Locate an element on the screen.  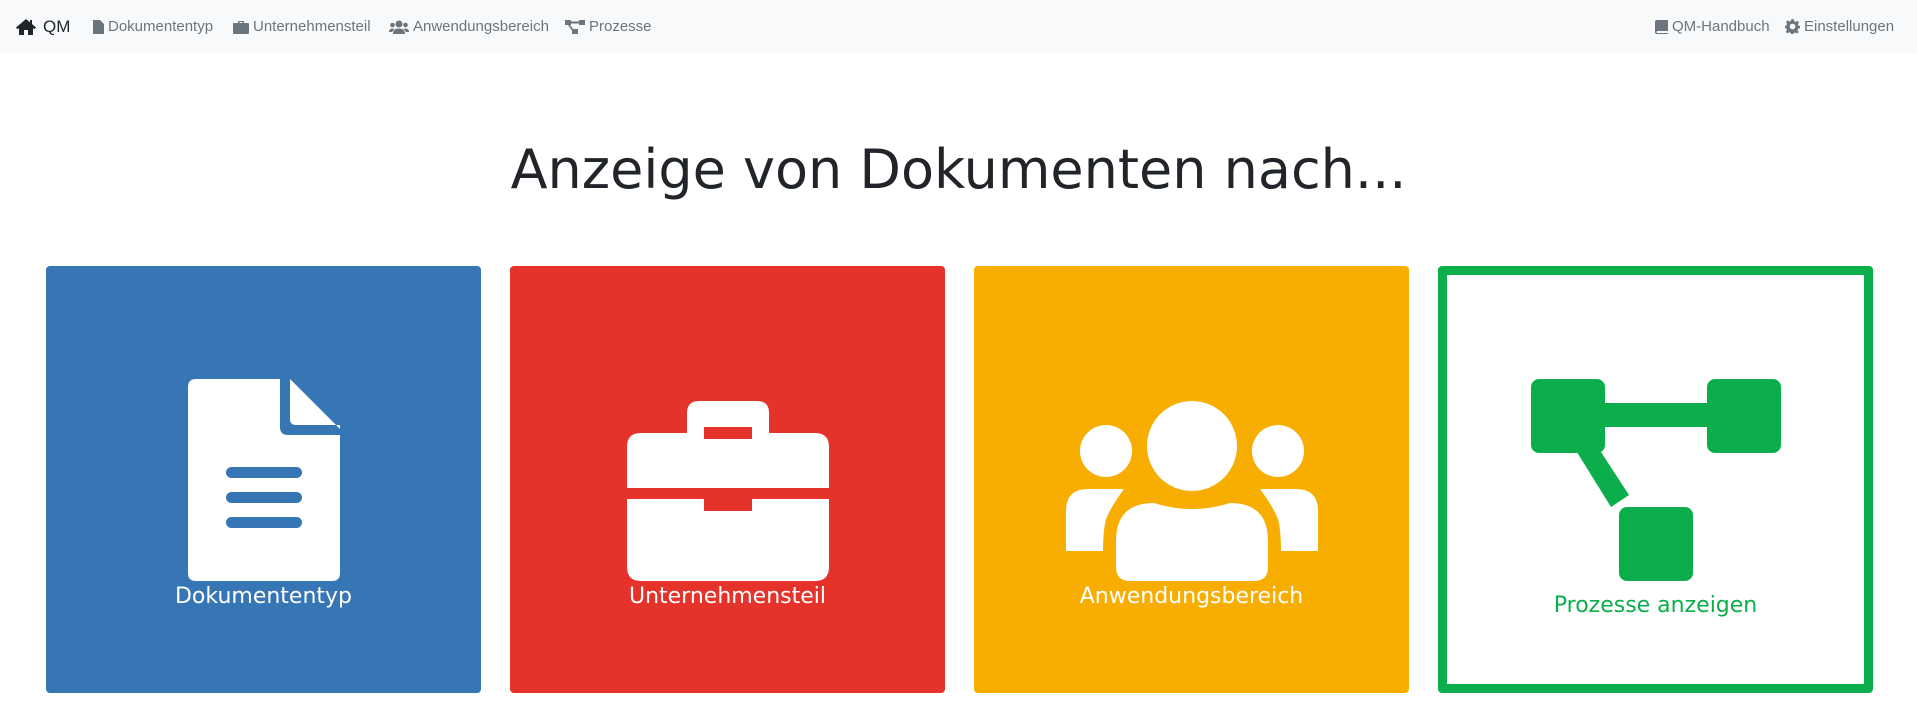
nav-item-label: Prozesse is located at coordinates (620, 26).